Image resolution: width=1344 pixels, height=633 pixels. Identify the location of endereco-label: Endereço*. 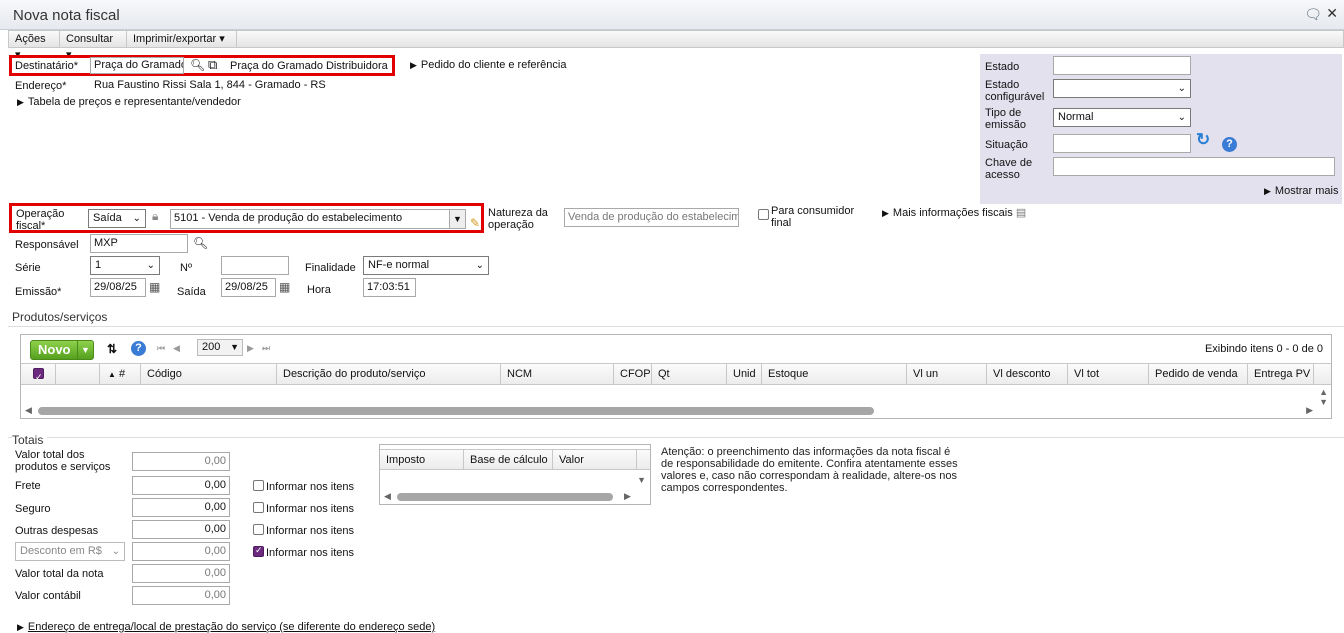
(41, 86).